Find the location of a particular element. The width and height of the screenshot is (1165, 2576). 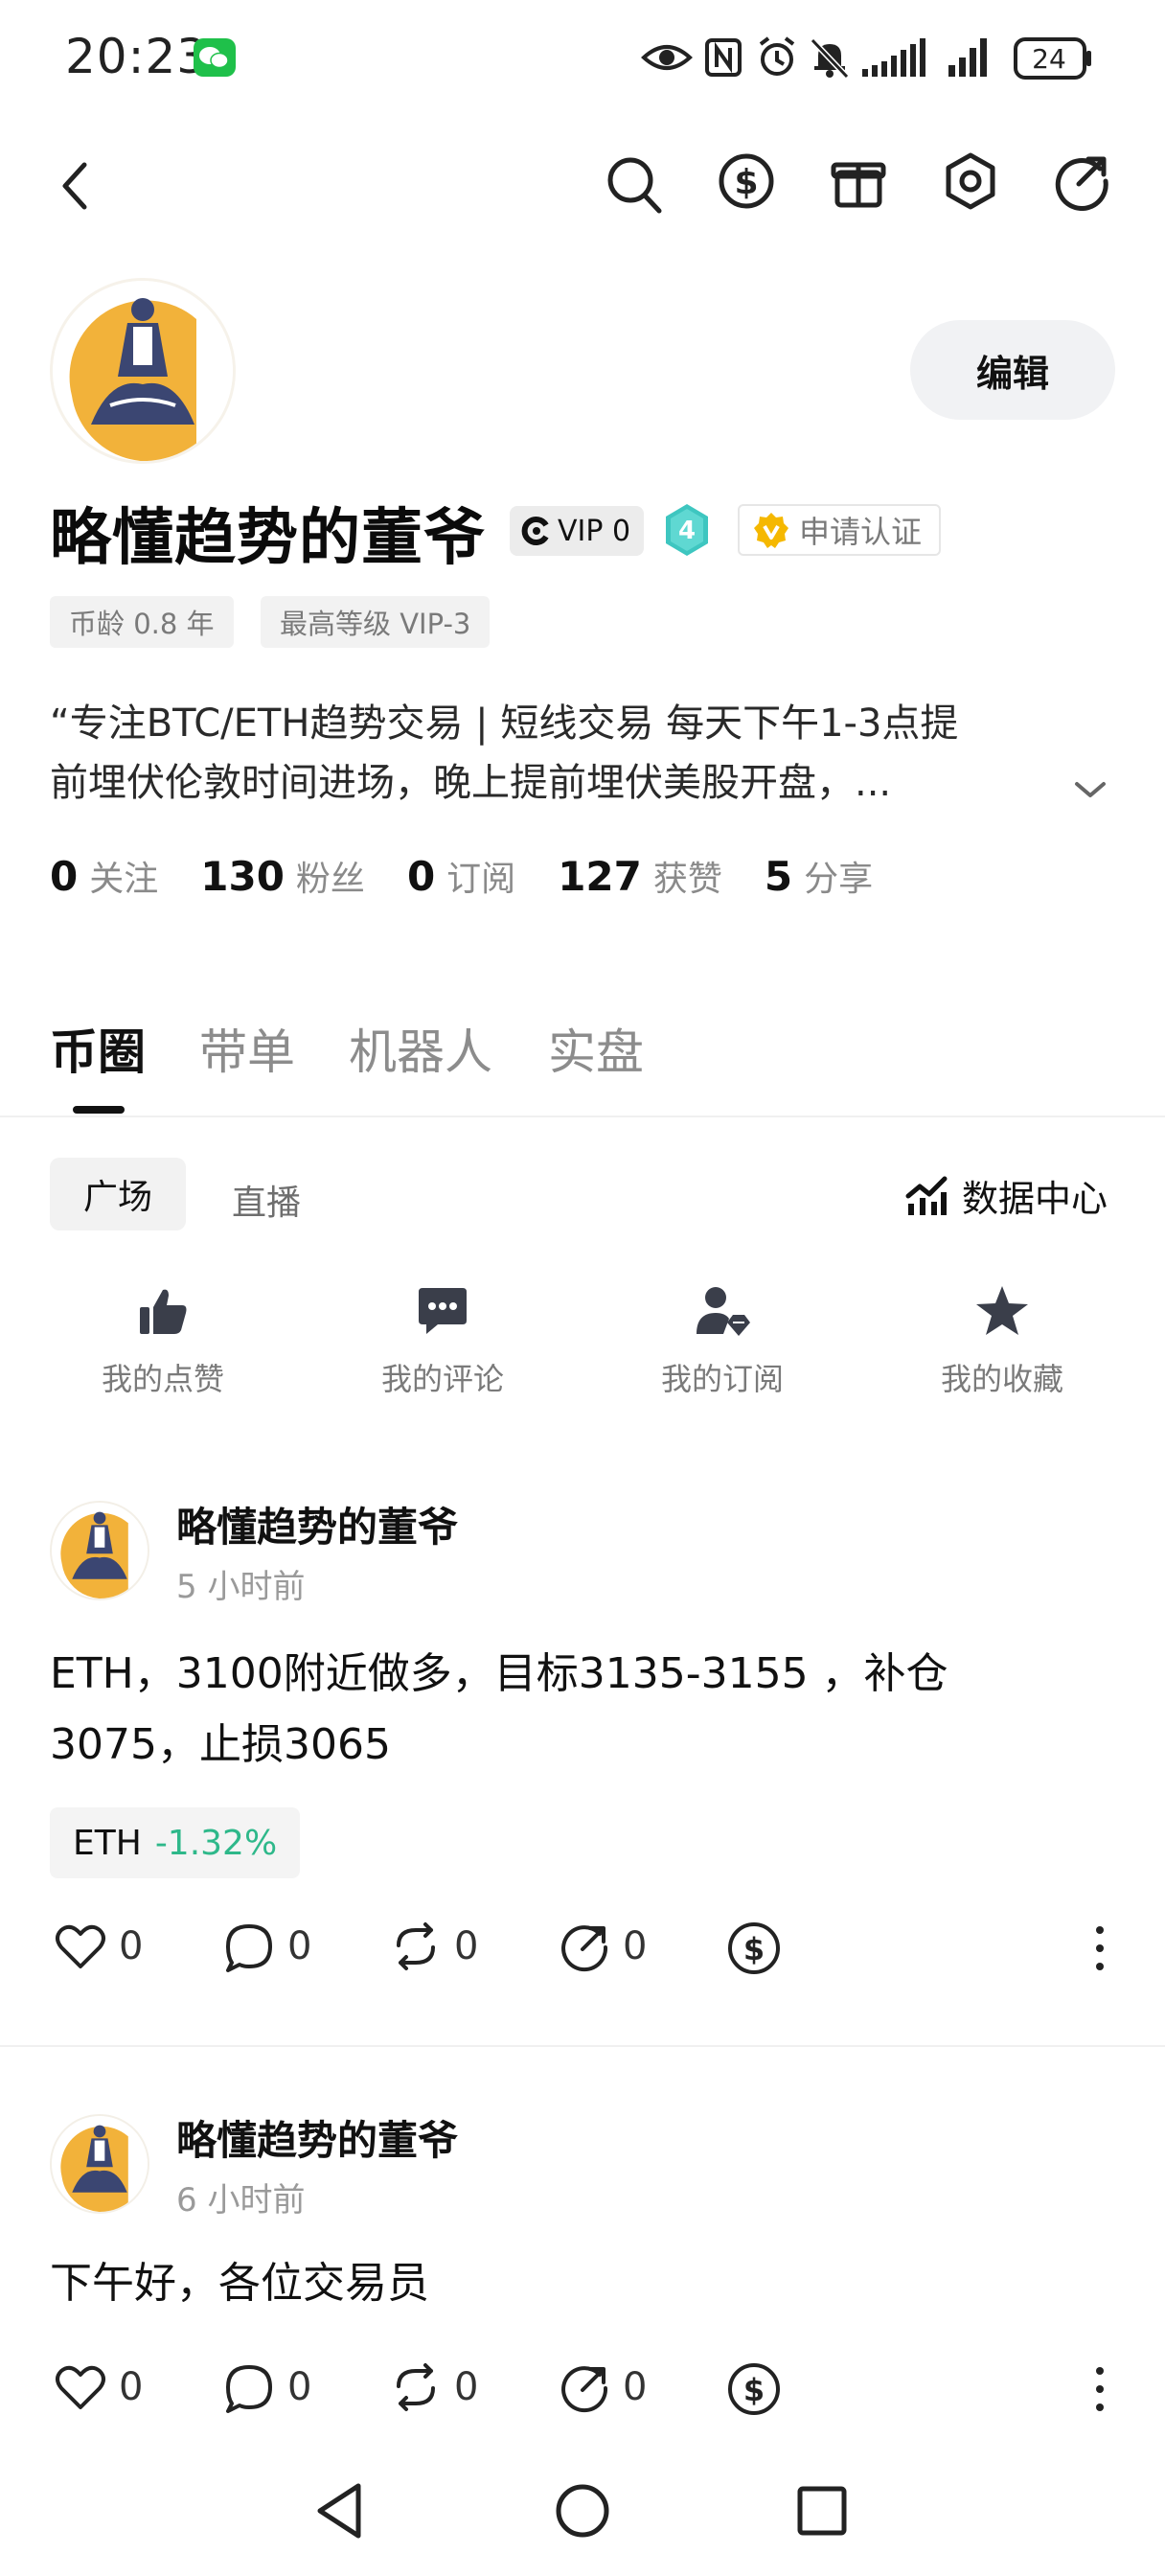

my-likes-shortcut: 我的点赞 is located at coordinates (162, 1341).